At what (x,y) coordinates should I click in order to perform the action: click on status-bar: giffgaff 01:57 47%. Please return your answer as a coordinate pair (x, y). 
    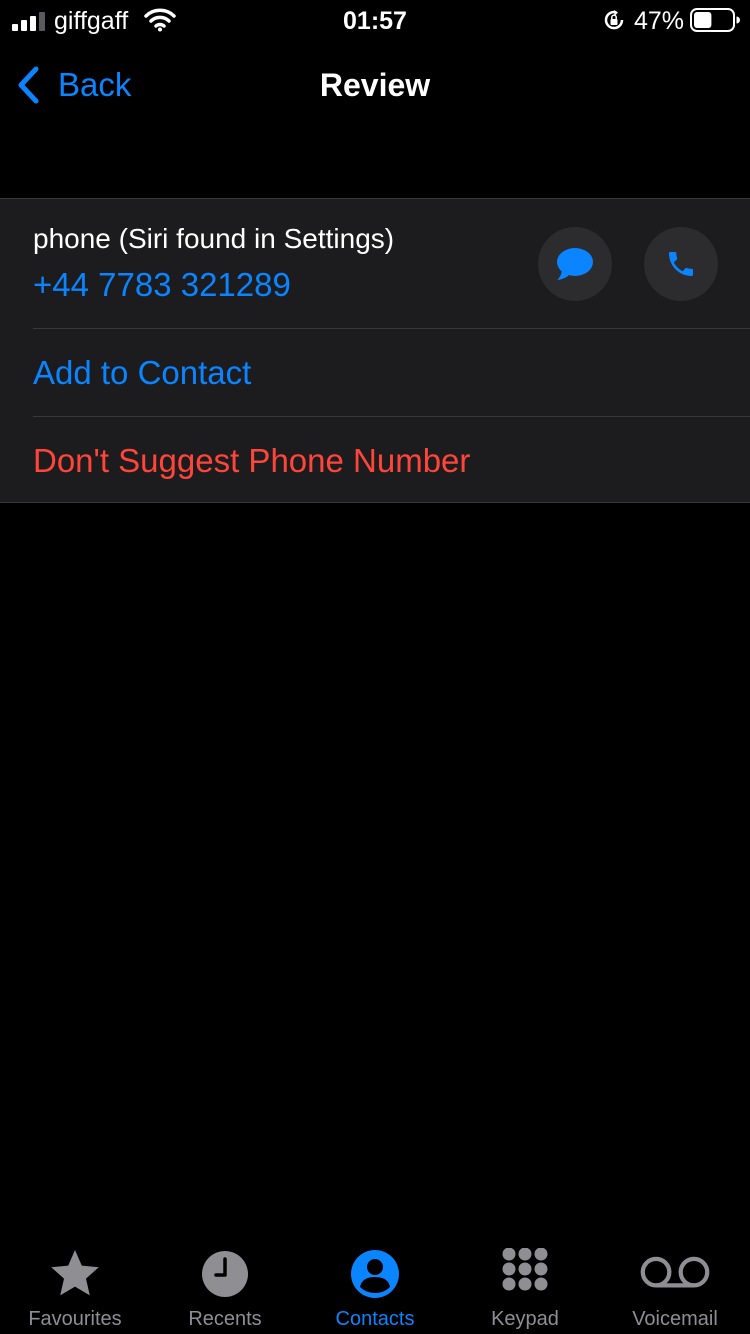
    Looking at the image, I should click on (375, 20).